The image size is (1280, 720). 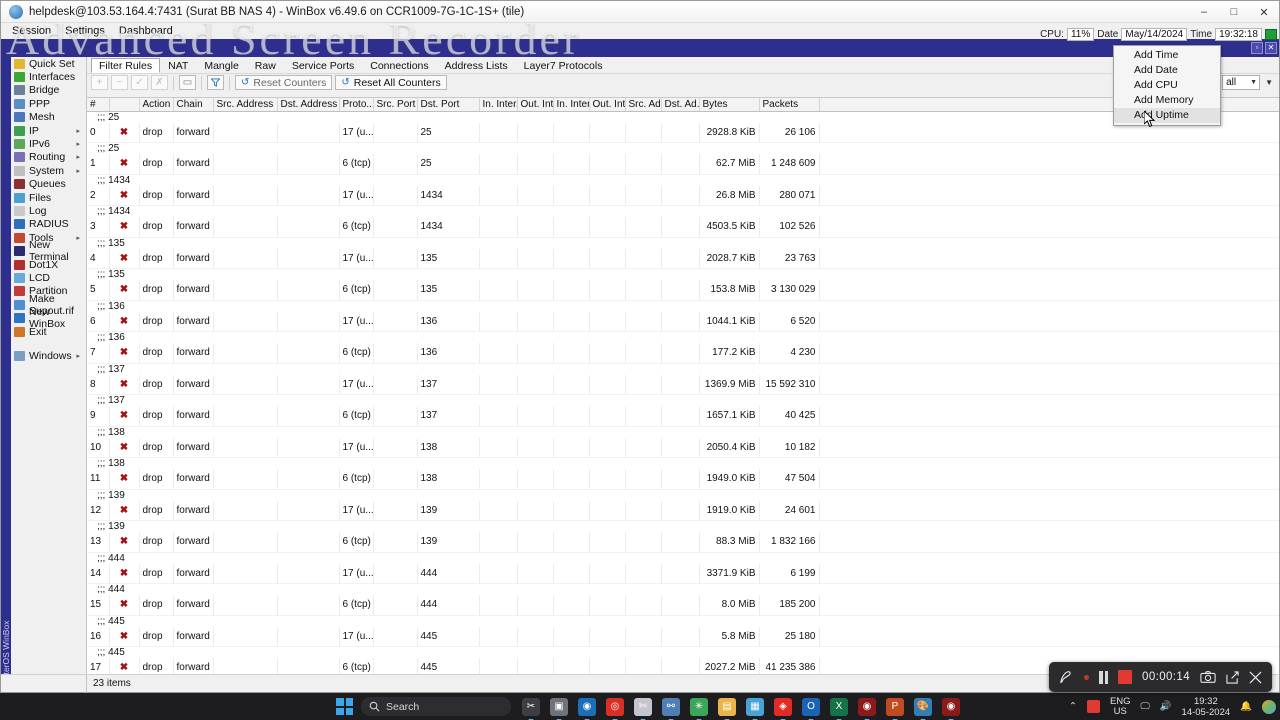 What do you see at coordinates (1238, 34) in the screenshot?
I see `time-value: 19:32:18` at bounding box center [1238, 34].